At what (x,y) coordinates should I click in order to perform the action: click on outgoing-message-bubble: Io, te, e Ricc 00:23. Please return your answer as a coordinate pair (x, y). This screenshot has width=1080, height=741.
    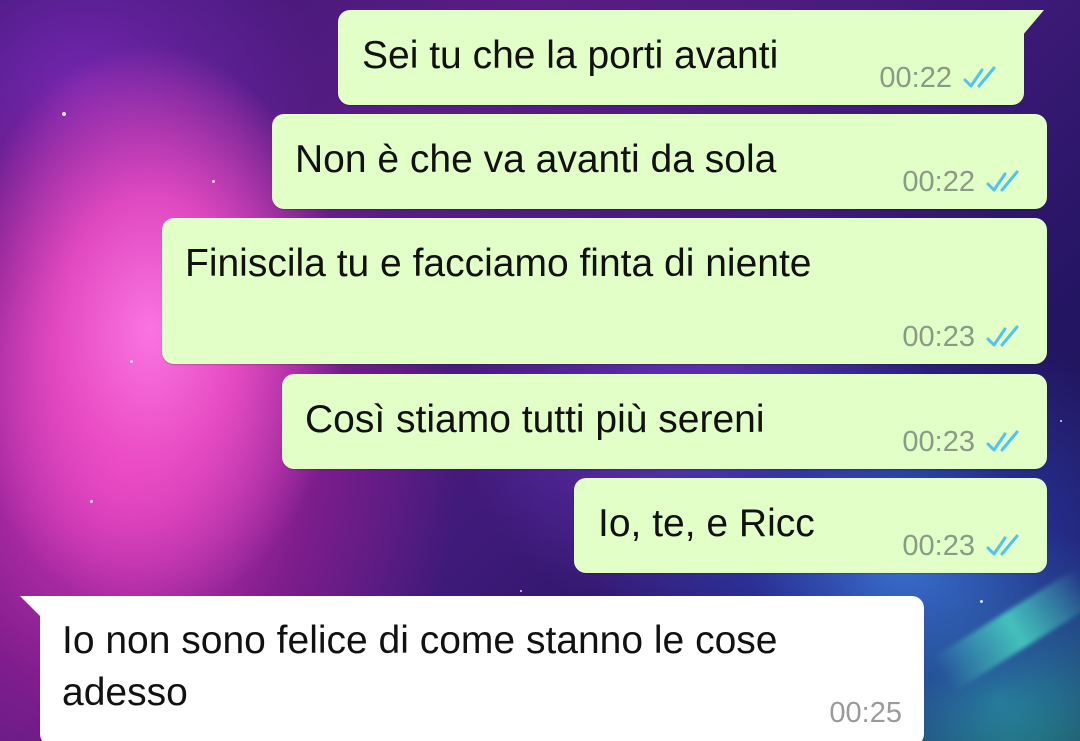
    Looking at the image, I should click on (810, 525).